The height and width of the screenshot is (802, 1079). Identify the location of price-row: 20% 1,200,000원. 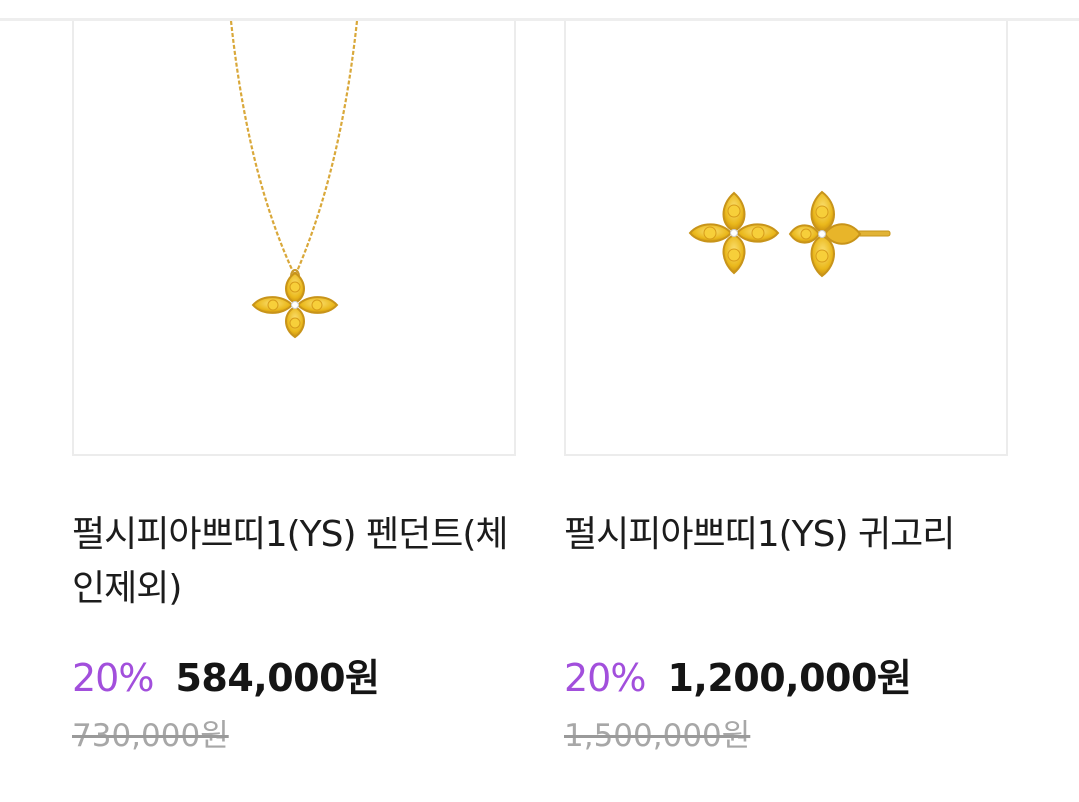
(738, 678).